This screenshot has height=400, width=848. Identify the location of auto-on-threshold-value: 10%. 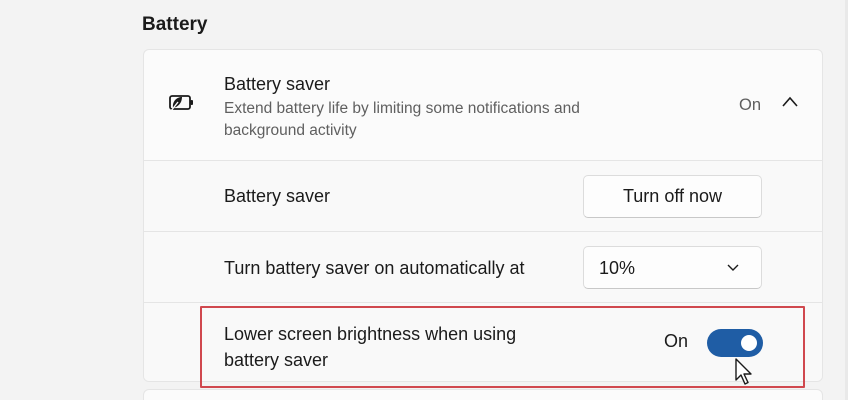
(617, 268).